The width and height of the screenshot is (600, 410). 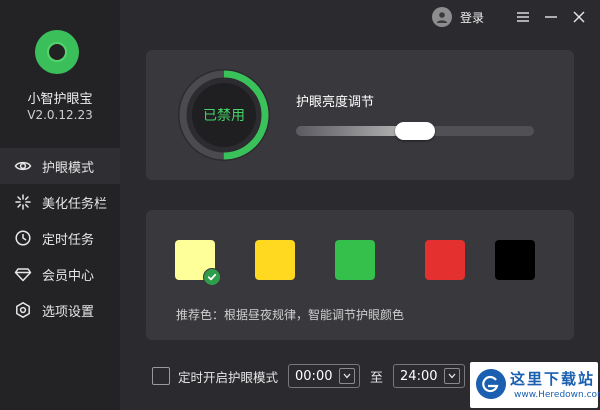 I want to click on login-link: 登录, so click(x=472, y=17).